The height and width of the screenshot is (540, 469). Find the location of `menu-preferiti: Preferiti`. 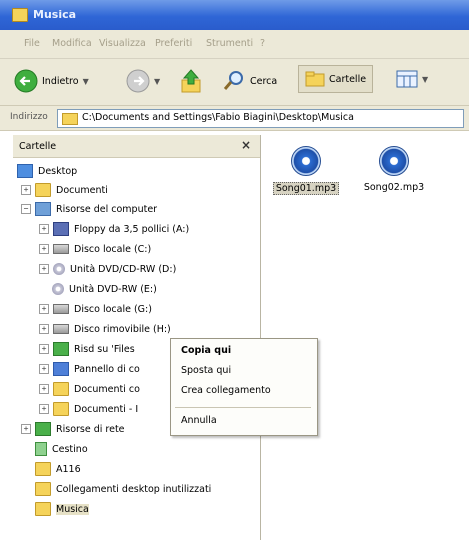

menu-preferiti: Preferiti is located at coordinates (173, 43).